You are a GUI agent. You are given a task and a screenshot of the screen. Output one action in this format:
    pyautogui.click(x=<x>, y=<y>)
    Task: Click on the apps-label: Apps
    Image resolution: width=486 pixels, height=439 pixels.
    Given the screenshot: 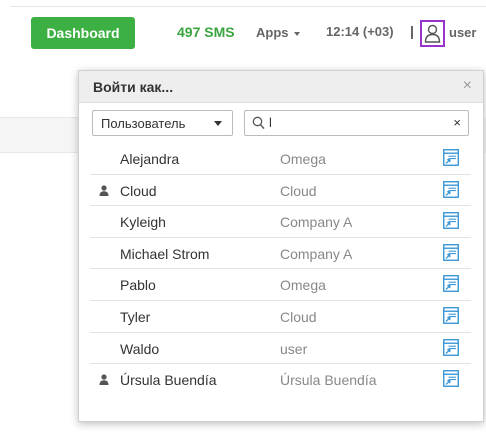 What is the action you would take?
    pyautogui.click(x=272, y=32)
    